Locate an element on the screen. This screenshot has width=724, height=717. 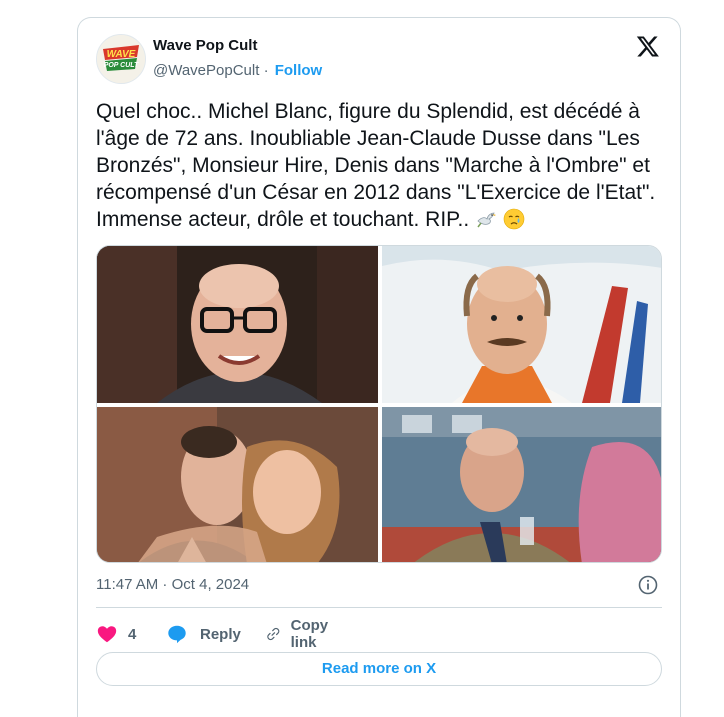
handle-row: @WavePopCult · Follow is located at coordinates (238, 70).